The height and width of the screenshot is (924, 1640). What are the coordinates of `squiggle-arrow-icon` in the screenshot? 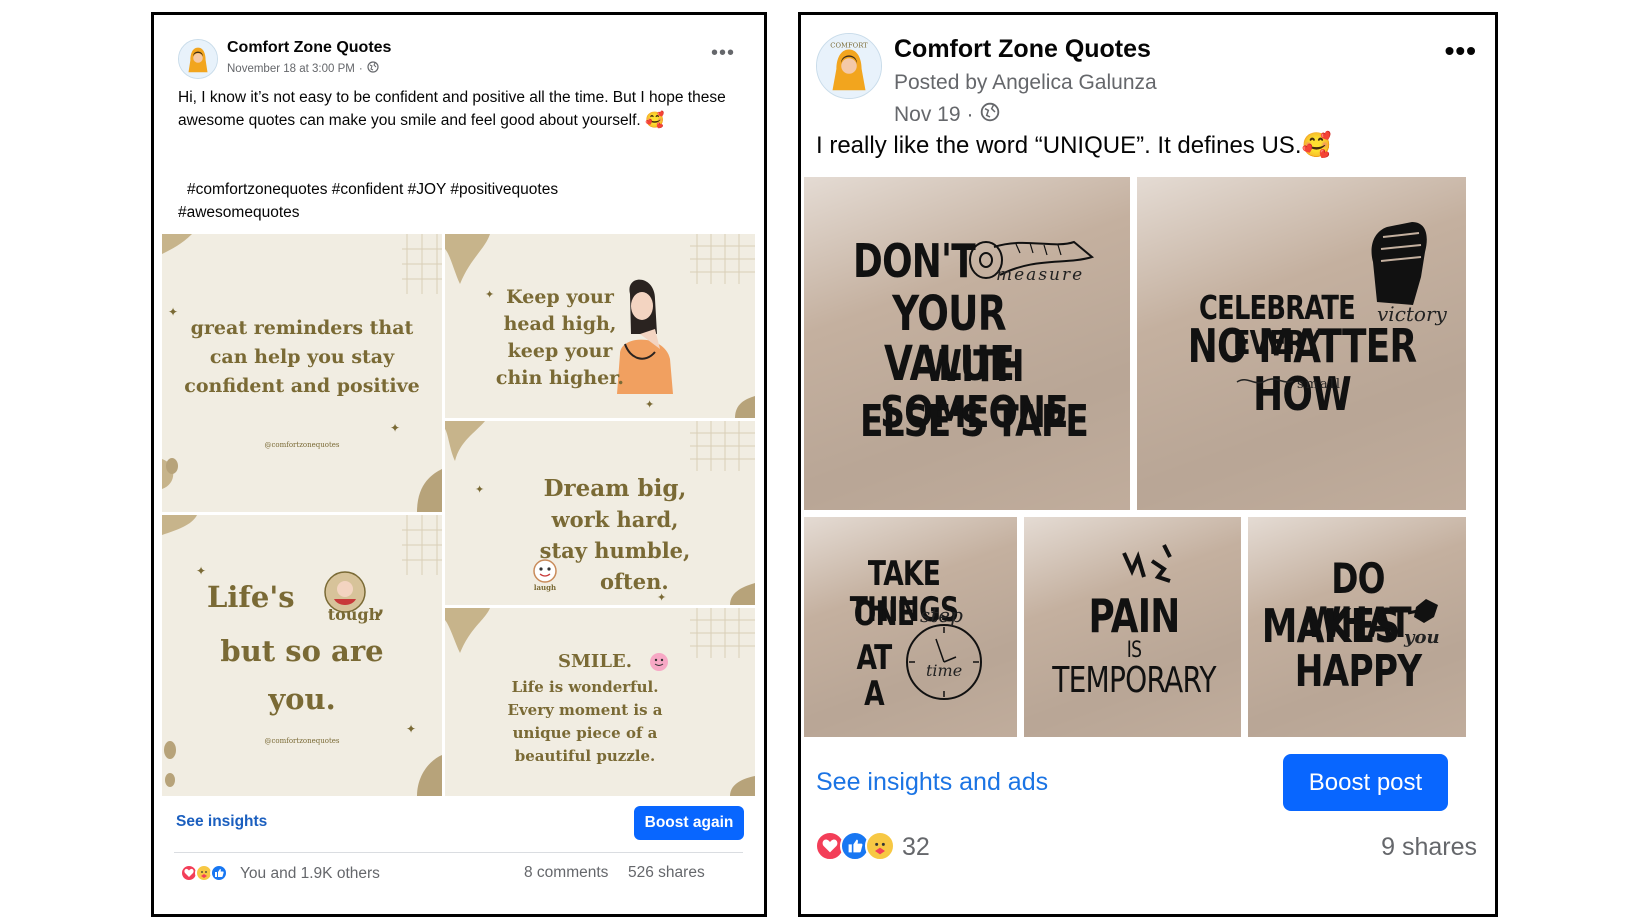 It's located at (1265, 381).